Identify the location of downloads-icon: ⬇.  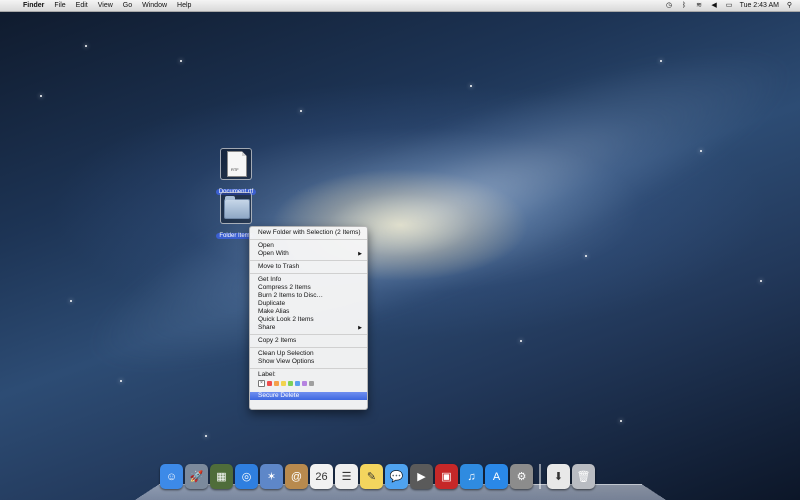
(558, 476).